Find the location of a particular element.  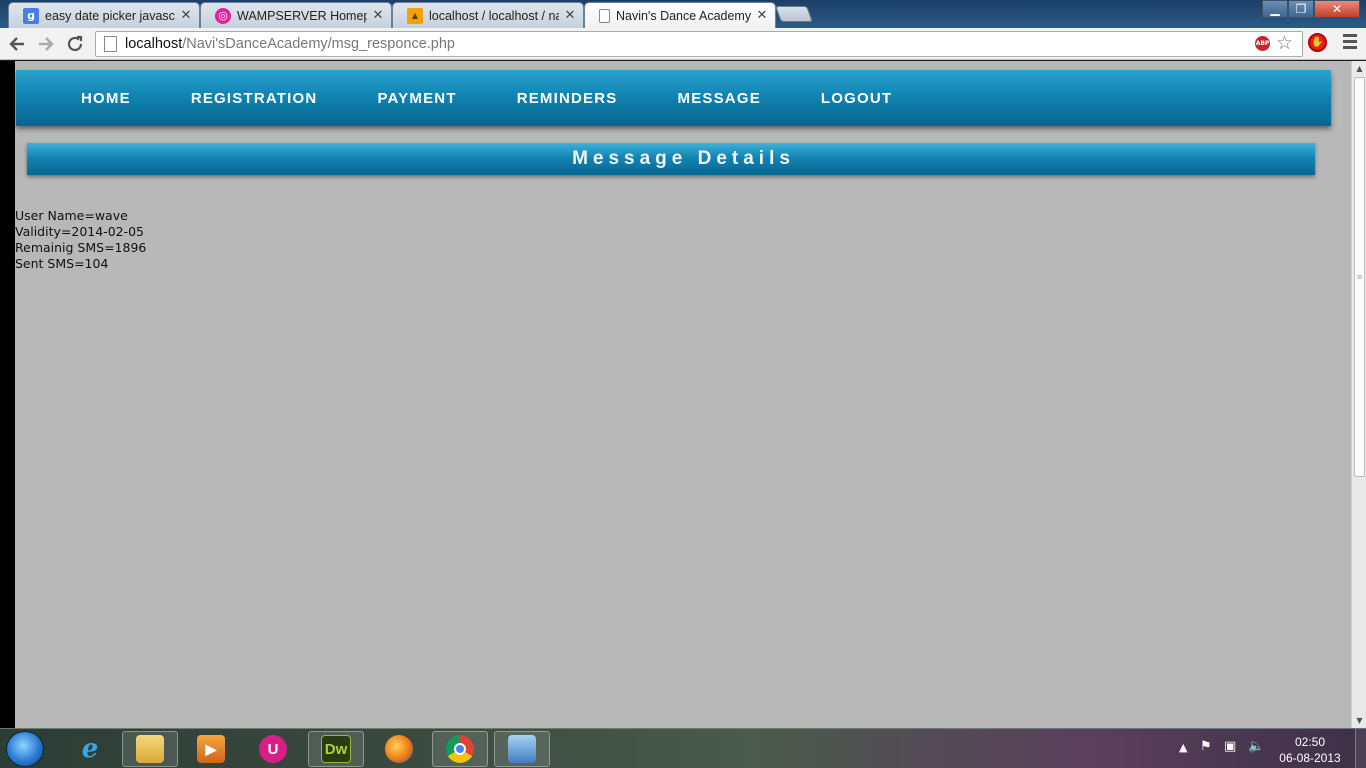

tab-title: Navin's Dance Academy is located at coordinates (683, 15).